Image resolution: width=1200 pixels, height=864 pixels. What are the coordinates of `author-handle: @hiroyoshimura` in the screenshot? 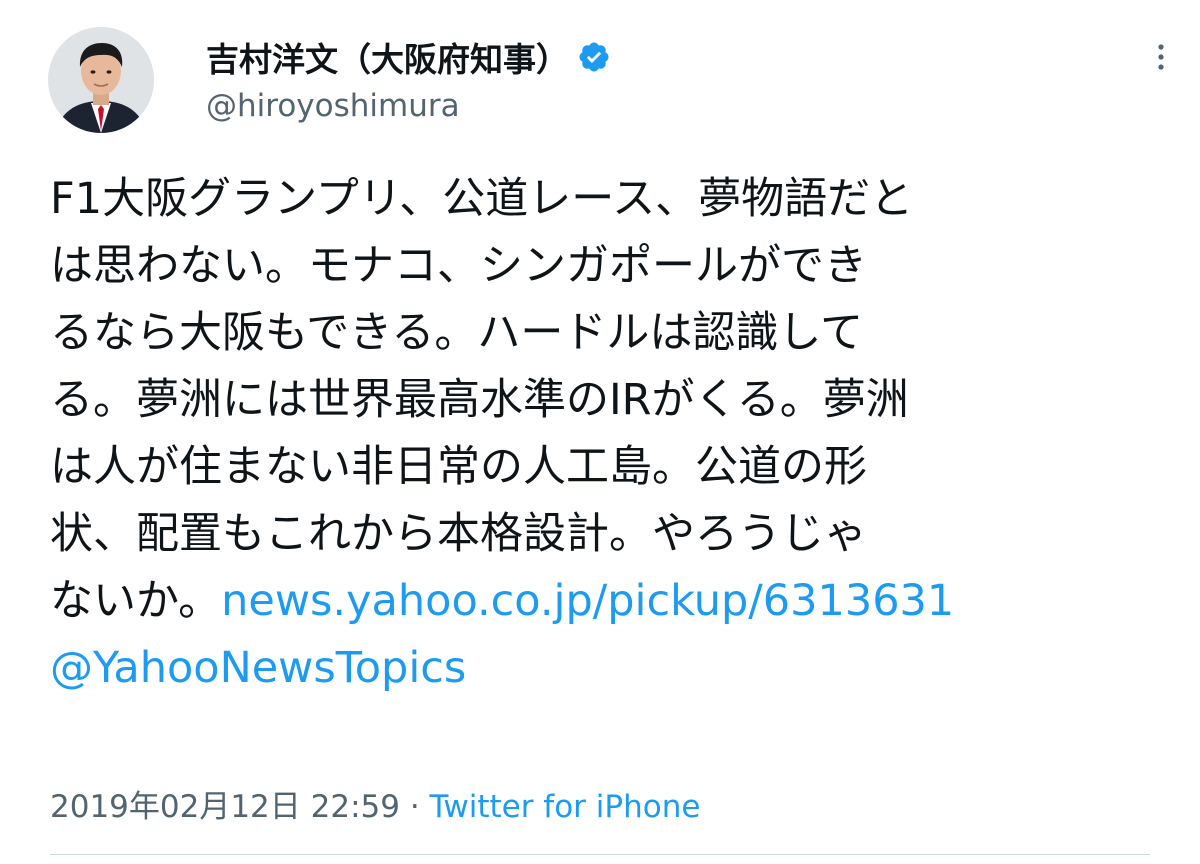 It's located at (333, 106).